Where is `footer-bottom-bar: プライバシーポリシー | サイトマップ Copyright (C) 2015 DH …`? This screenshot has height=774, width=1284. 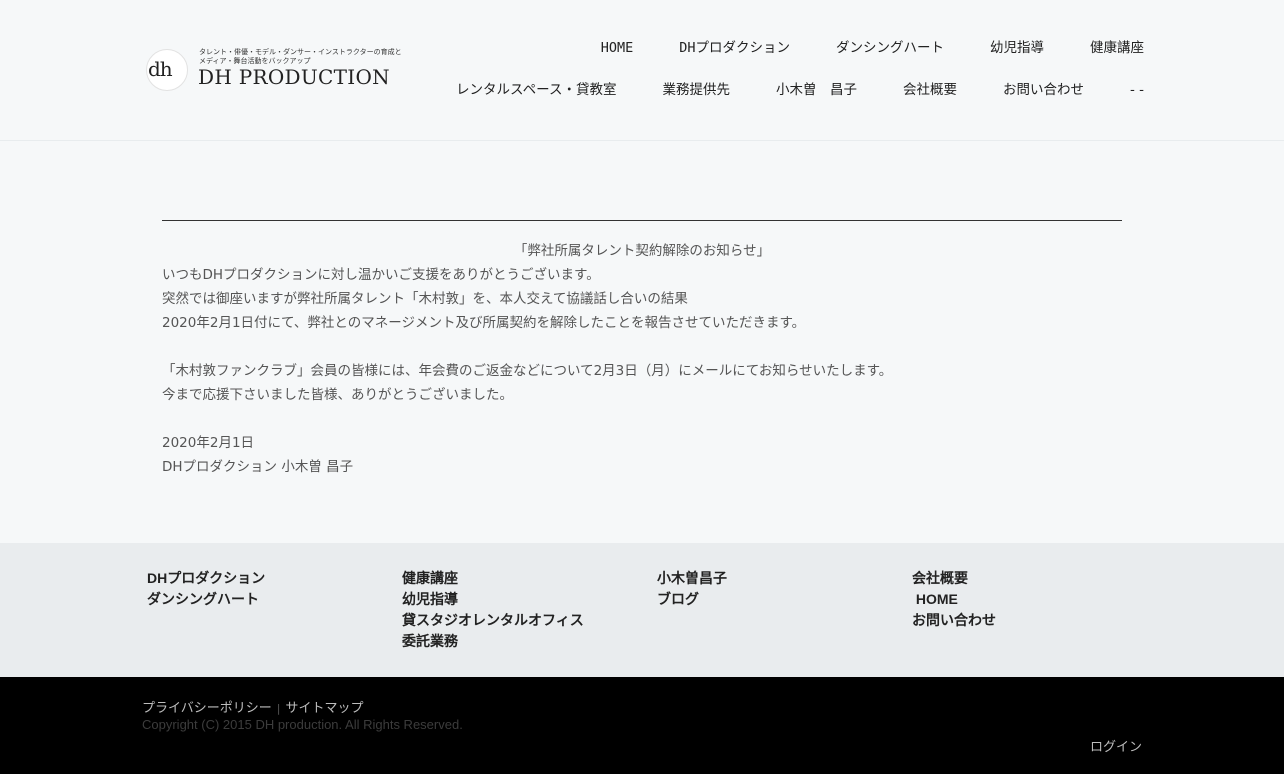
footer-bottom-bar: プライバシーポリシー | サイトマップ Copyright (C) 2015 DH … is located at coordinates (642, 725).